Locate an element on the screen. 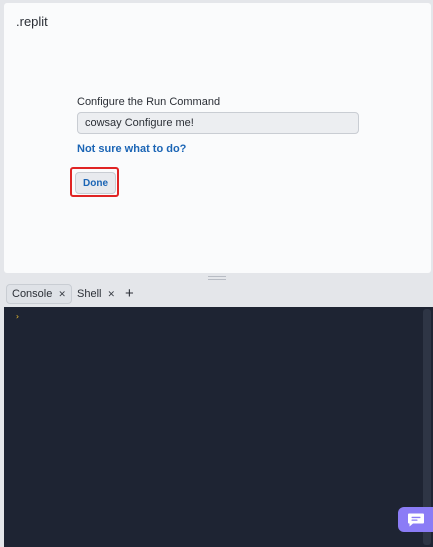 This screenshot has height=547, width=433. tab-label: Console is located at coordinates (32, 294).